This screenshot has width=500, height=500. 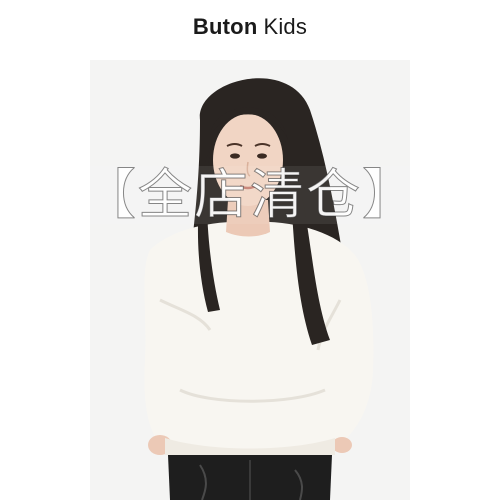 I want to click on brand-name-bold: Buton, so click(x=225, y=26).